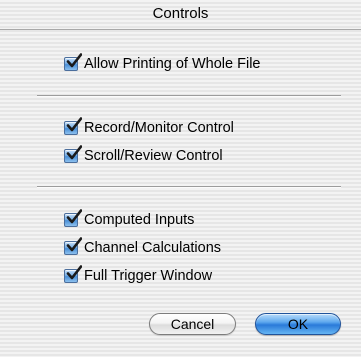  Describe the element at coordinates (153, 156) in the screenshot. I see `scroll-review-label: Scroll/Review Control` at that location.